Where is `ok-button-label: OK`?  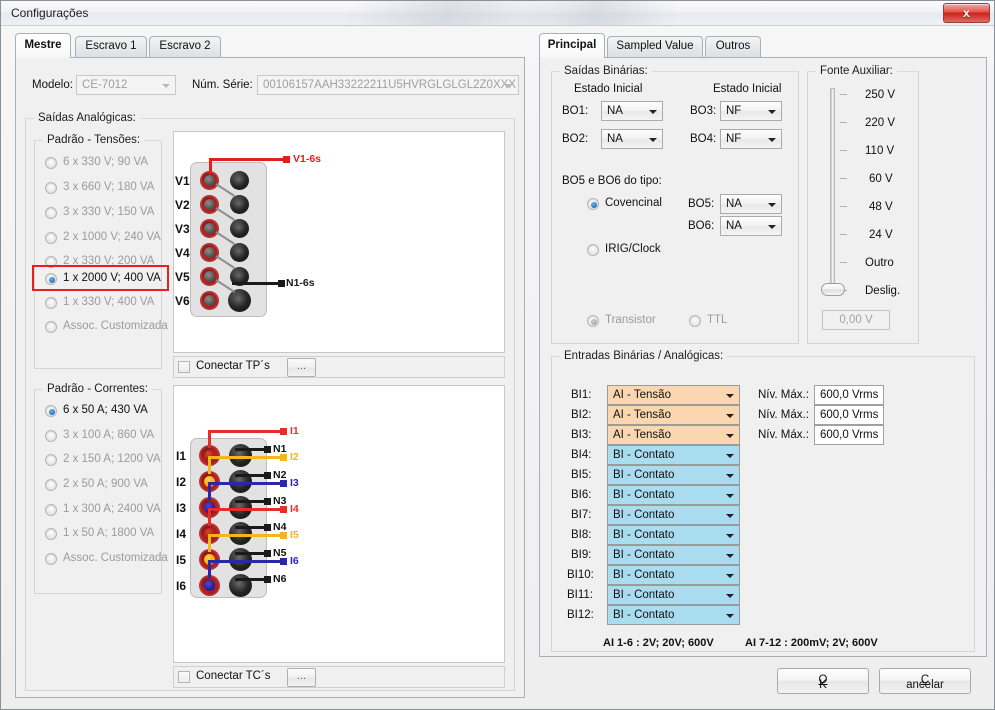 ok-button-label: OK is located at coordinates (823, 682).